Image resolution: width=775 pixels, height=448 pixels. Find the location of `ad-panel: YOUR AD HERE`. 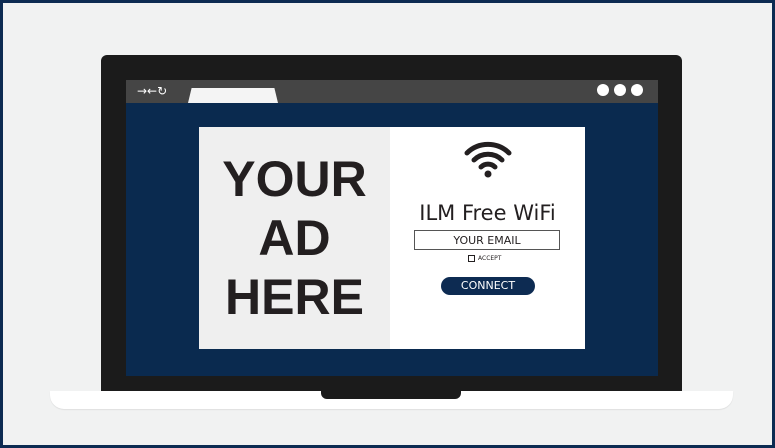

ad-panel: YOUR AD HERE is located at coordinates (294, 238).